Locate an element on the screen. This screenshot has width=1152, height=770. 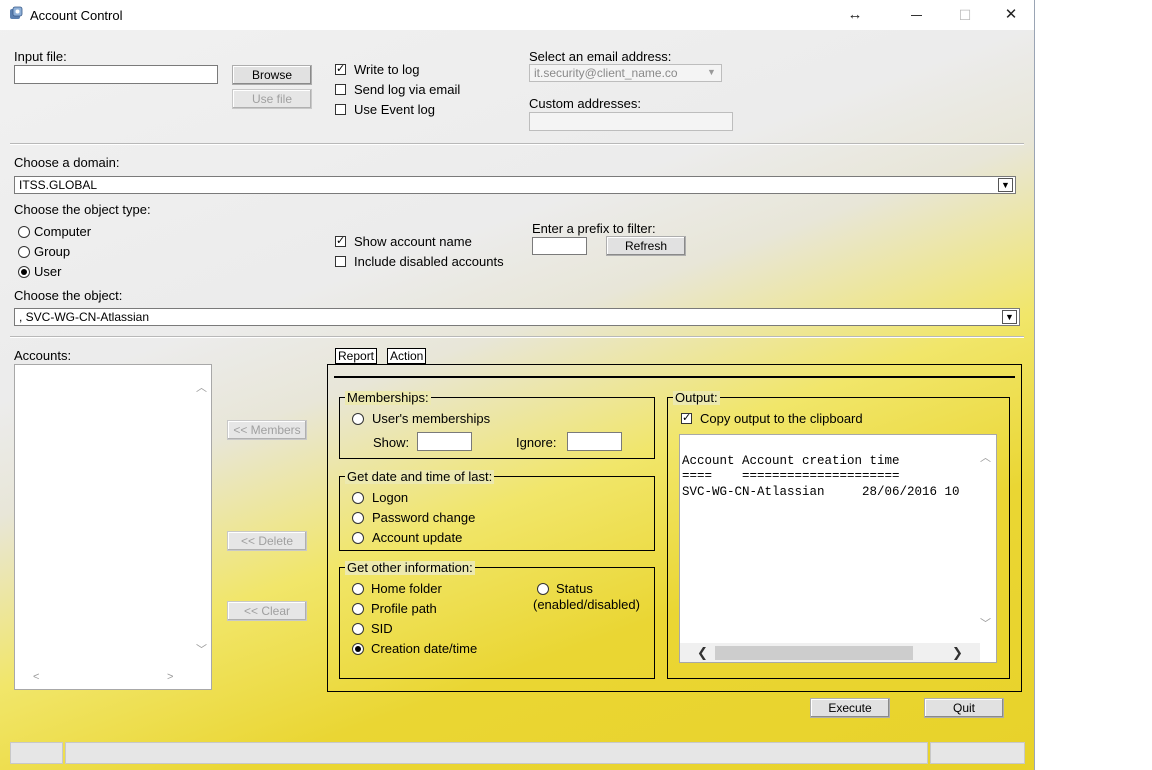
status-pane-left is located at coordinates (36, 753).